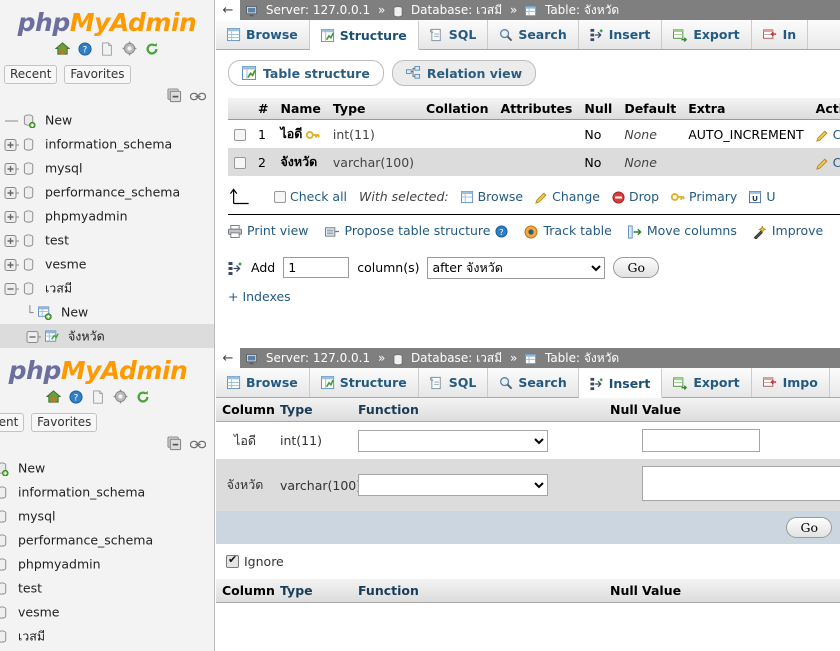  I want to click on col-header-default: Default, so click(650, 109).